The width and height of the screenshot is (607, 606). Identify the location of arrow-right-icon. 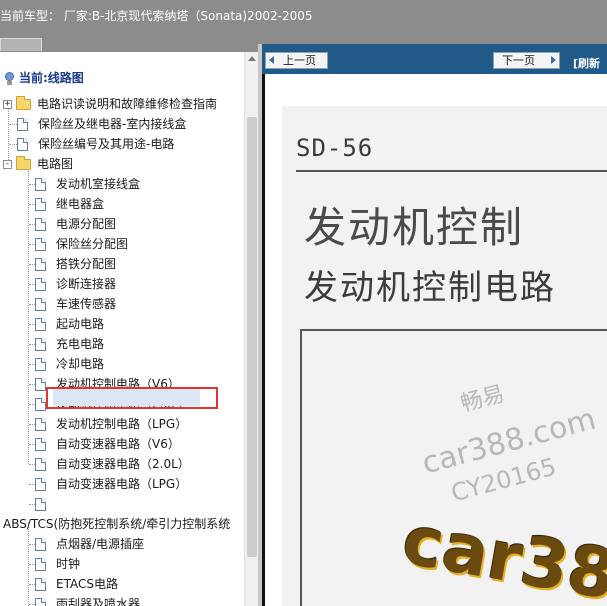
(553, 60).